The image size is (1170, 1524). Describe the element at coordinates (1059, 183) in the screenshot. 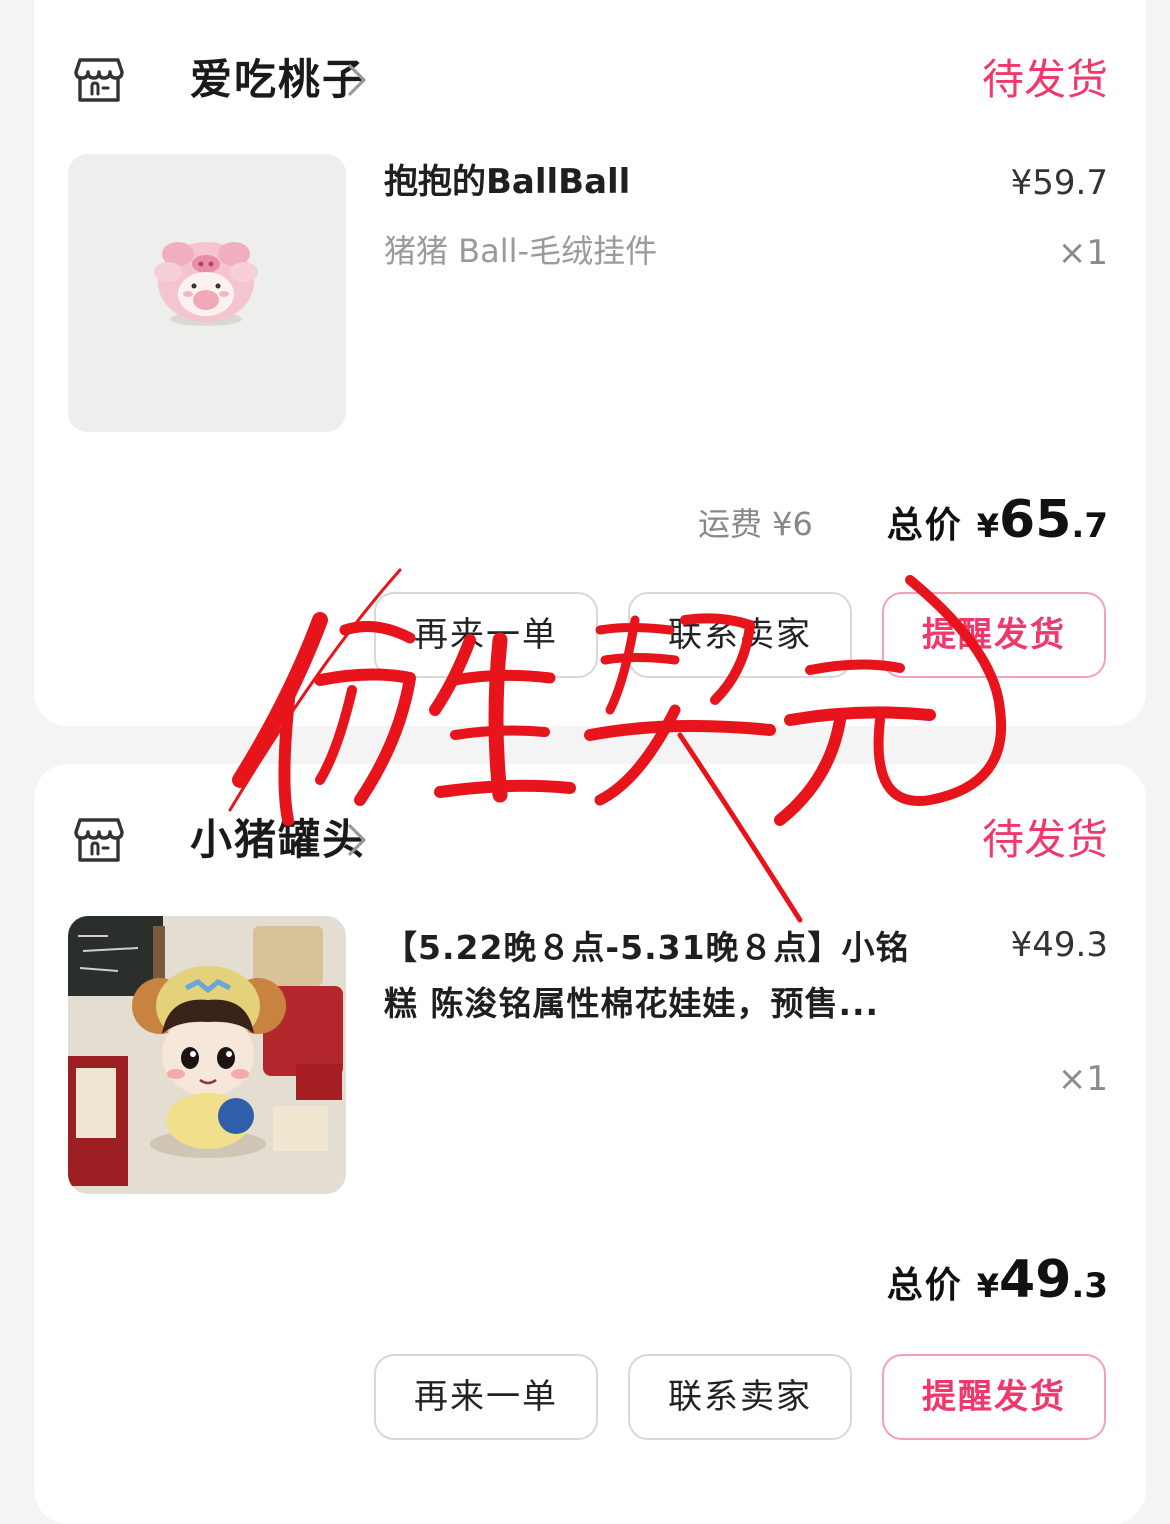

I see `unit-price: ¥59.7` at that location.